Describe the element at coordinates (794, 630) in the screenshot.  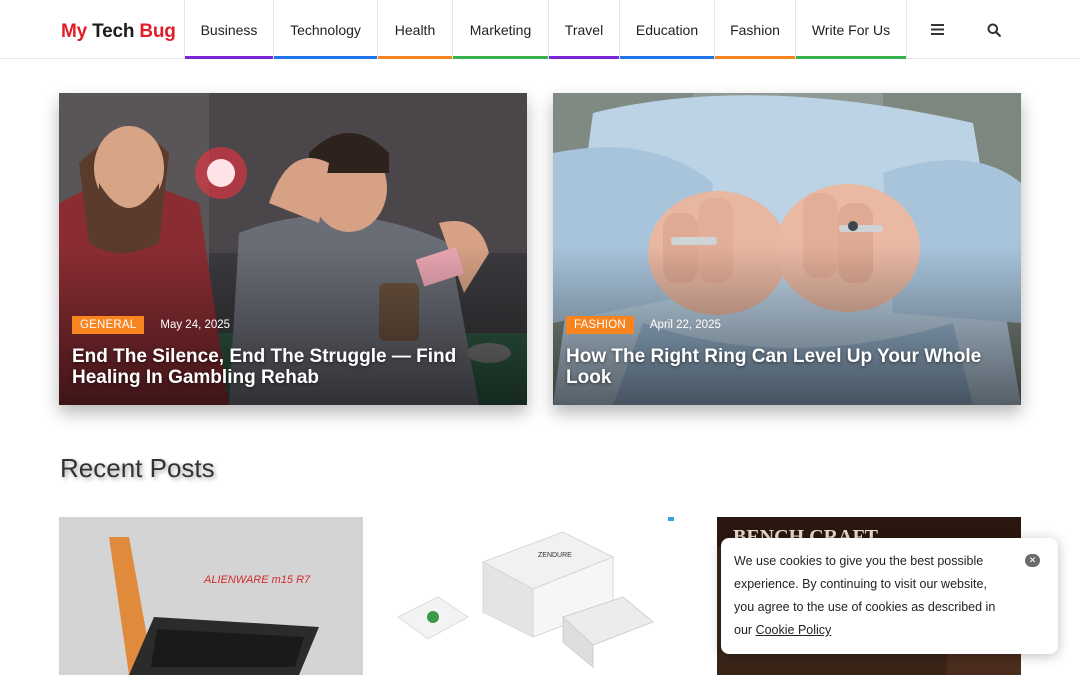
I see `cookie-policy-link: Cookie Policy` at that location.